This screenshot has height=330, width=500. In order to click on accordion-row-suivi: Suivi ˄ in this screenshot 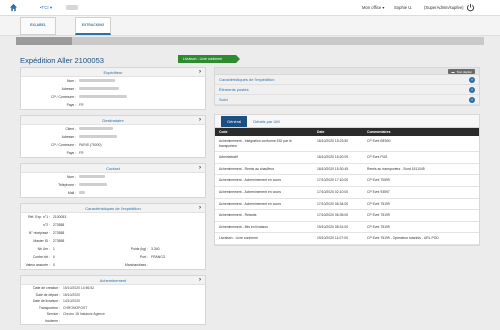, I will do `click(347, 100)`.